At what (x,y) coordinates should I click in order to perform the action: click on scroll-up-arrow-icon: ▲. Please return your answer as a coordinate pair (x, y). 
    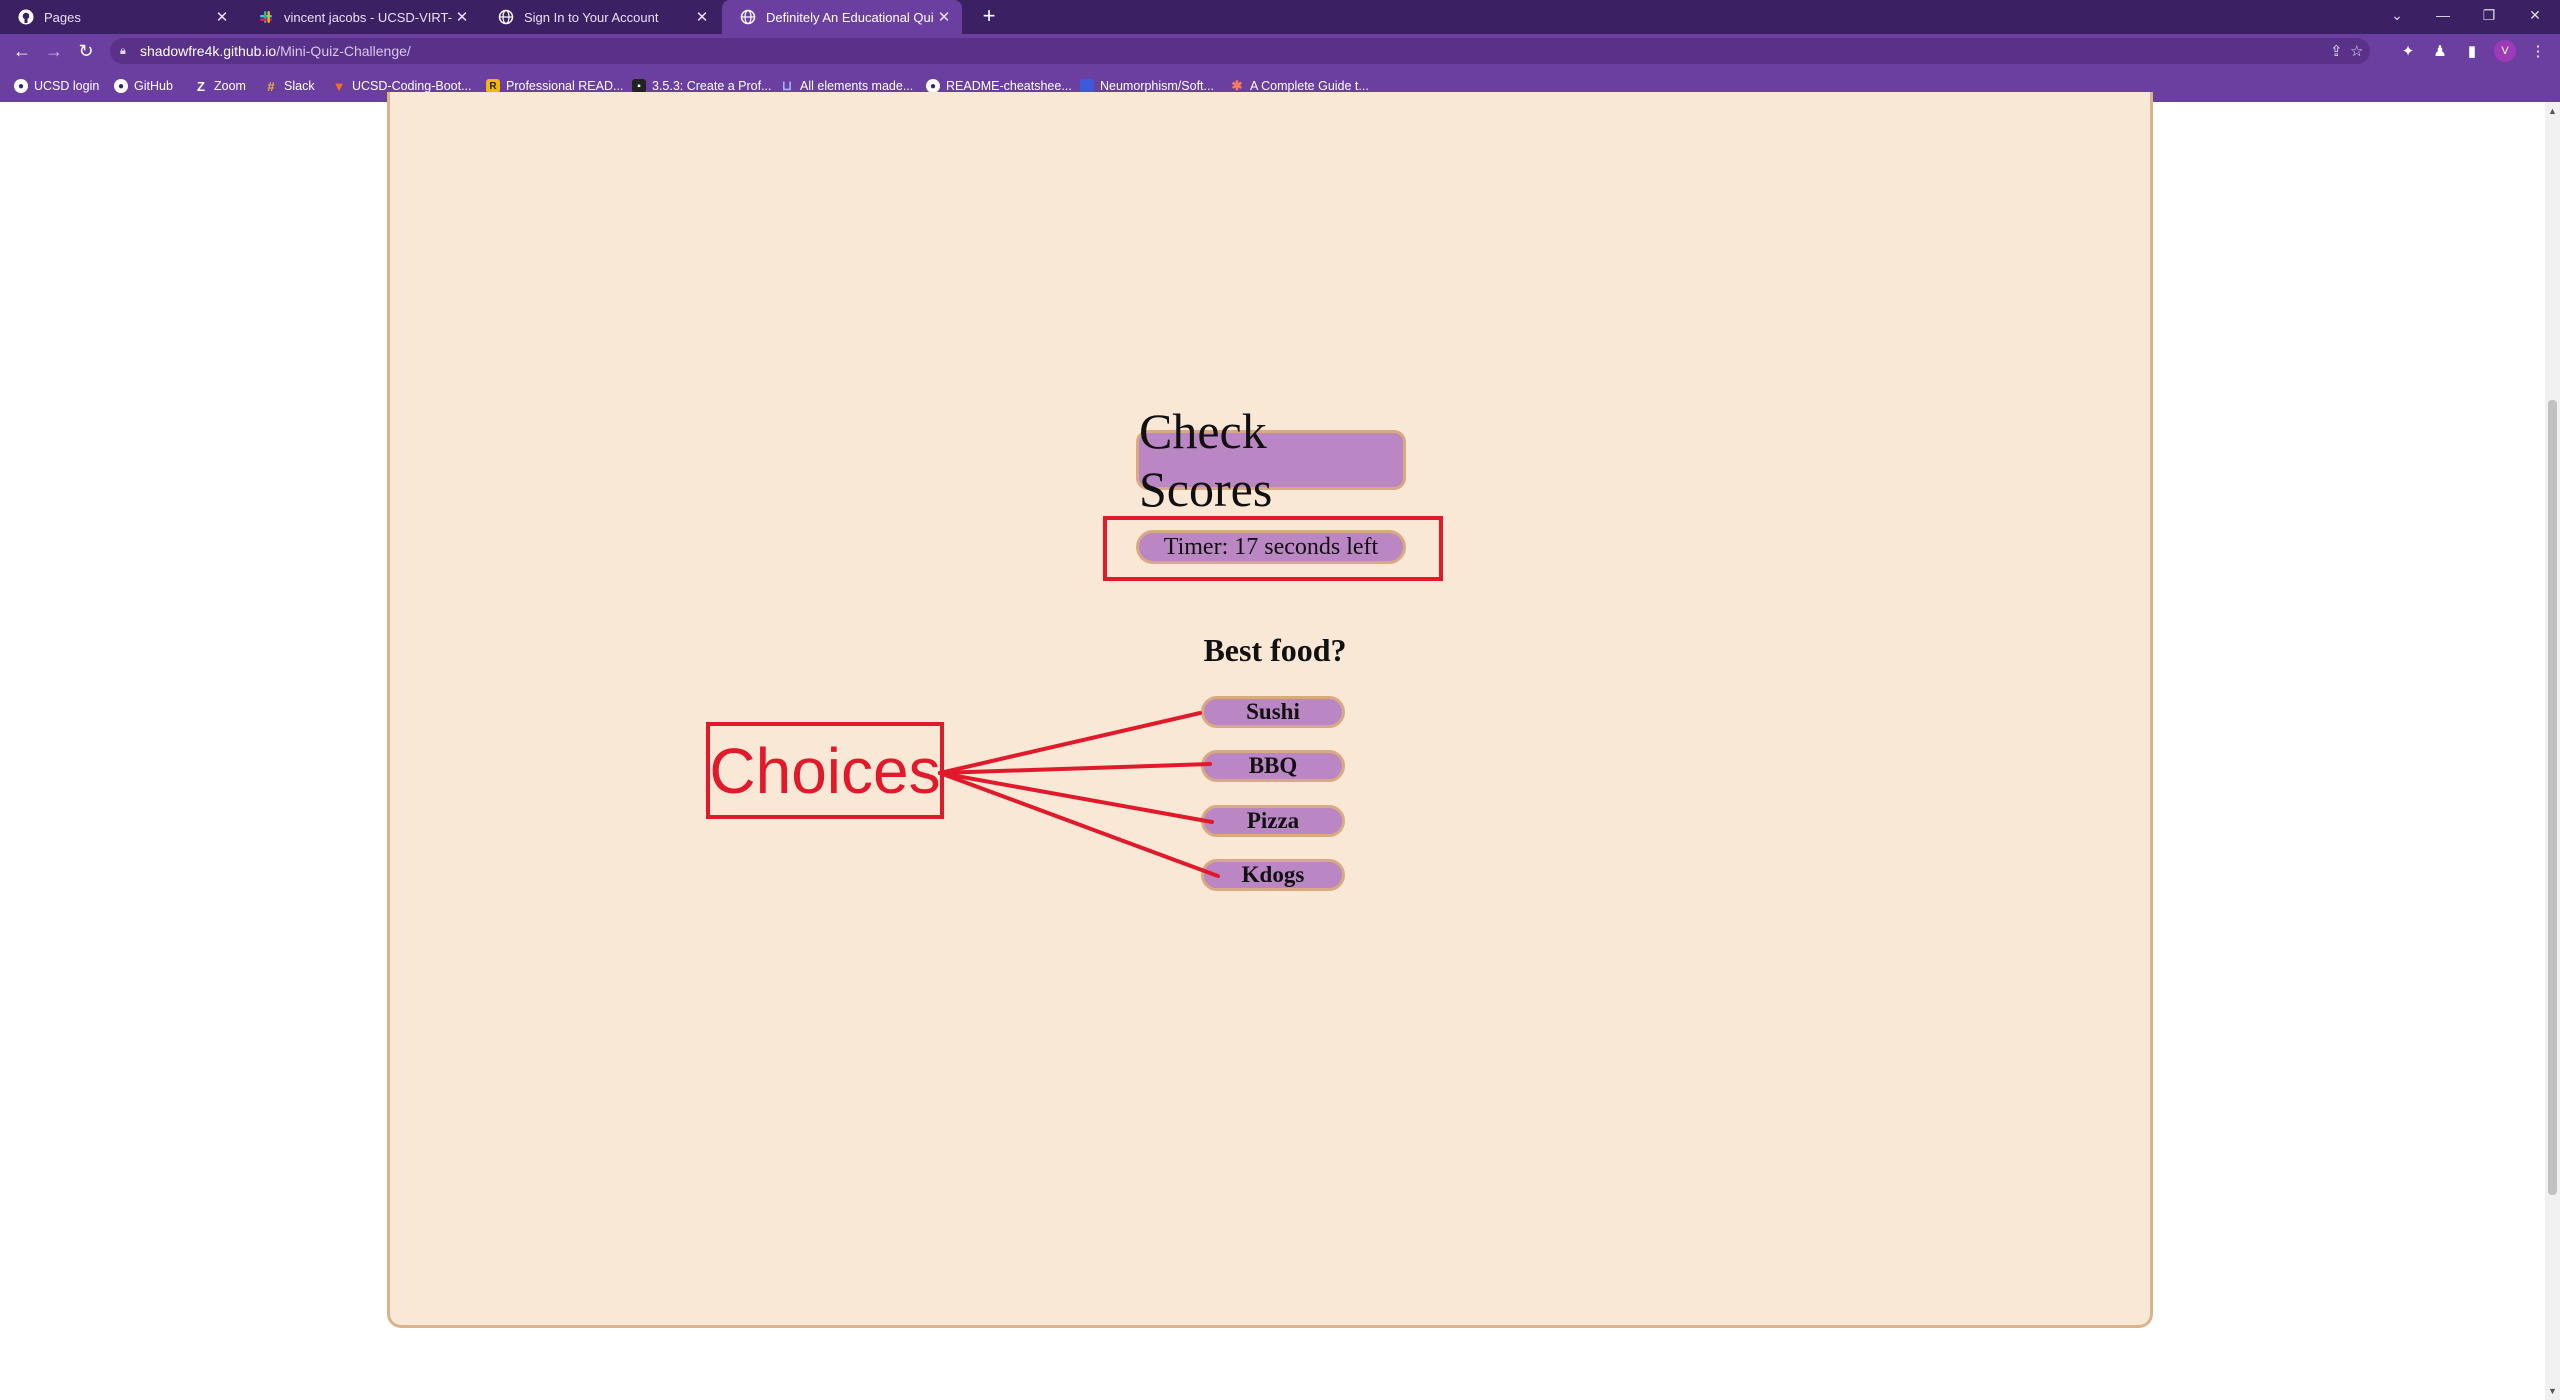
    Looking at the image, I should click on (2552, 111).